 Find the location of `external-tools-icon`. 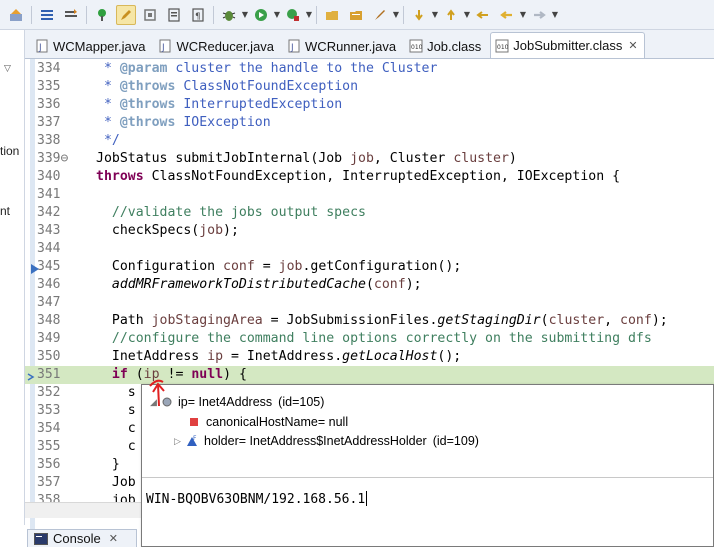

external-tools-icon is located at coordinates (293, 15).